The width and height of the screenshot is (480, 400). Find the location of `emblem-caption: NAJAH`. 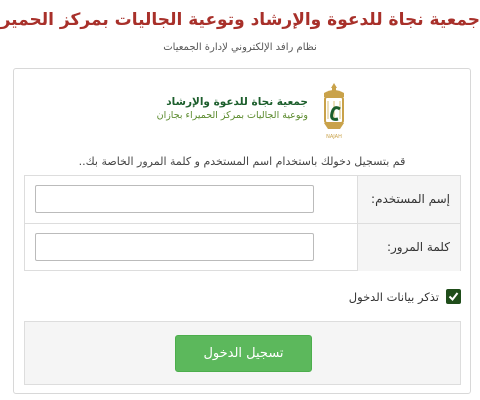

emblem-caption: NAJAH is located at coordinates (334, 137).